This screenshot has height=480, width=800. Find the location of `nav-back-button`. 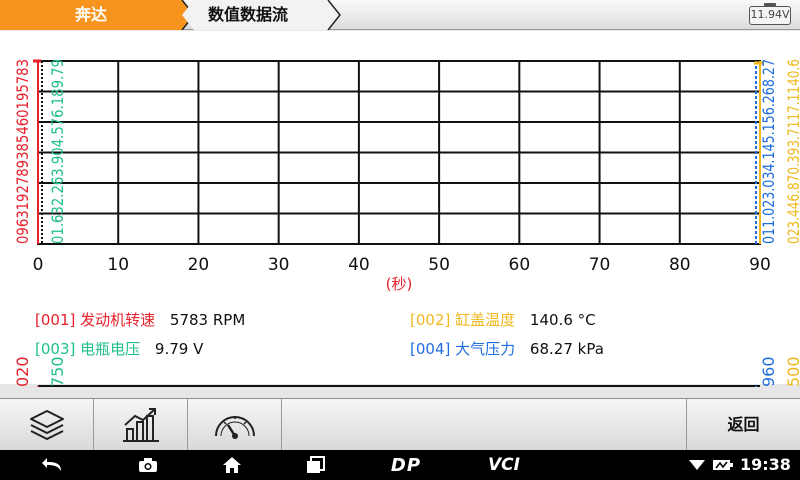

nav-back-button is located at coordinates (52, 465).